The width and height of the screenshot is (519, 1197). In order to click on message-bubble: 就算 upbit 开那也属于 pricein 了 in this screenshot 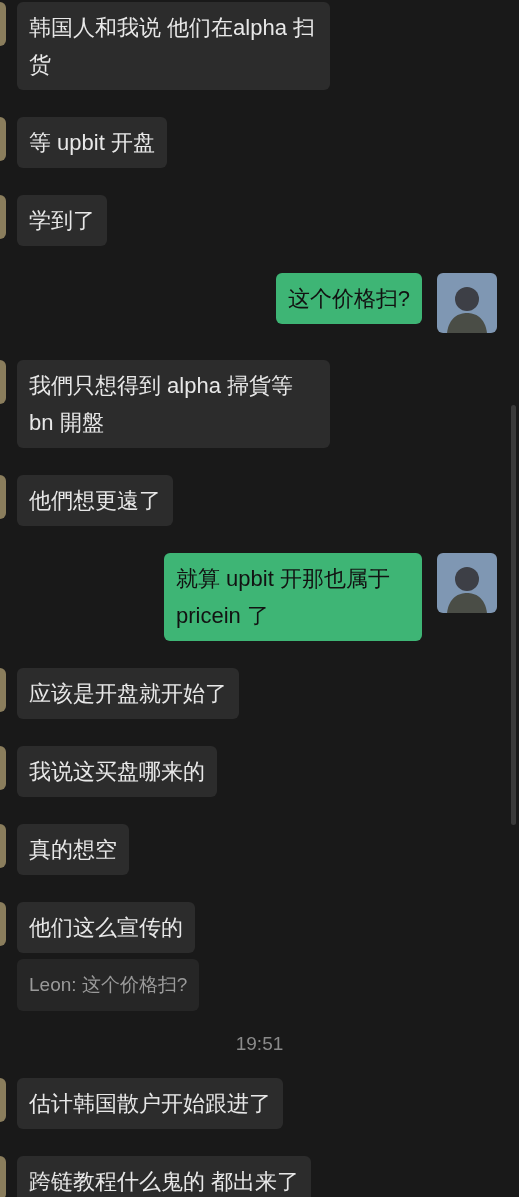, I will do `click(293, 597)`.